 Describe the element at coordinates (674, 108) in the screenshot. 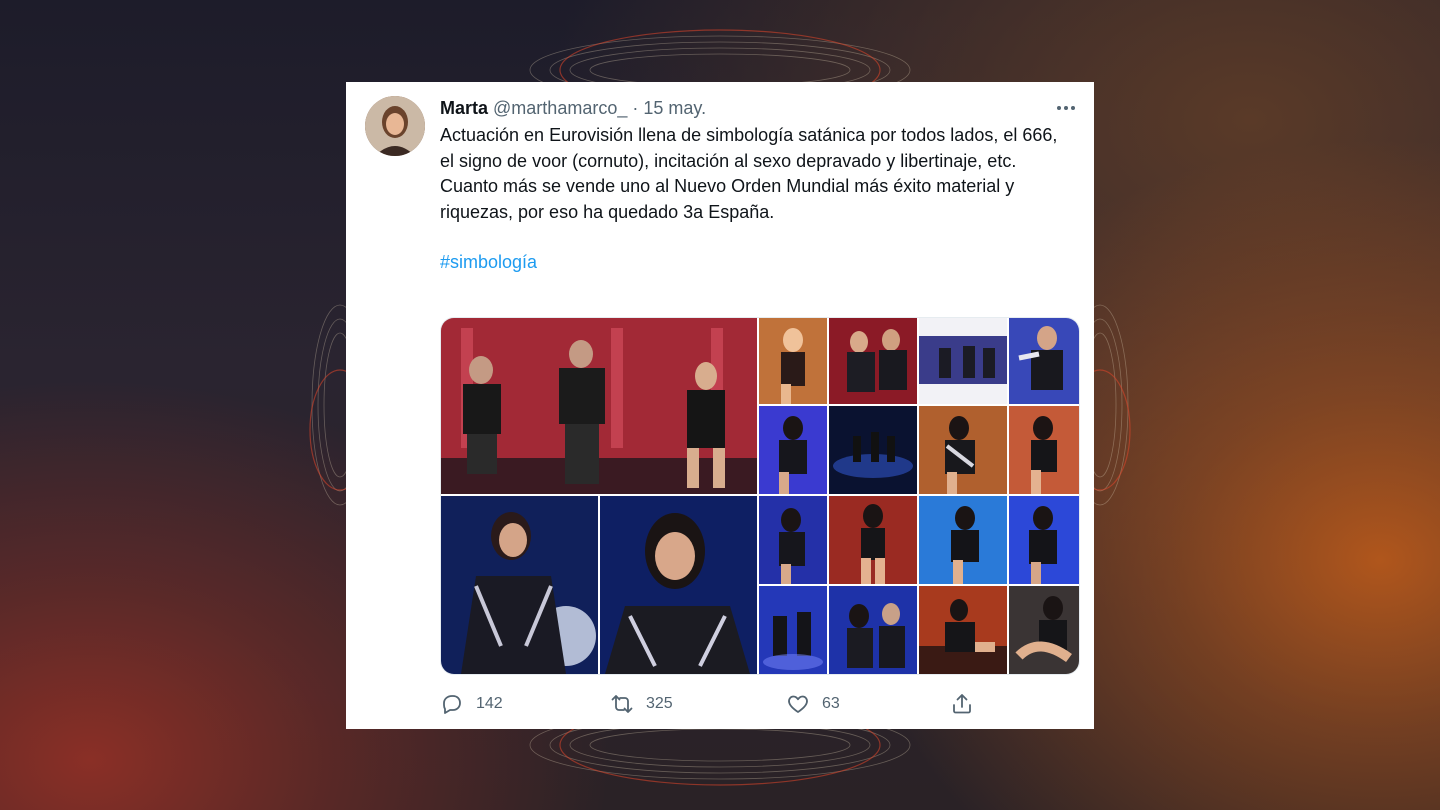

I see `tweet-date: 15 may.` at that location.